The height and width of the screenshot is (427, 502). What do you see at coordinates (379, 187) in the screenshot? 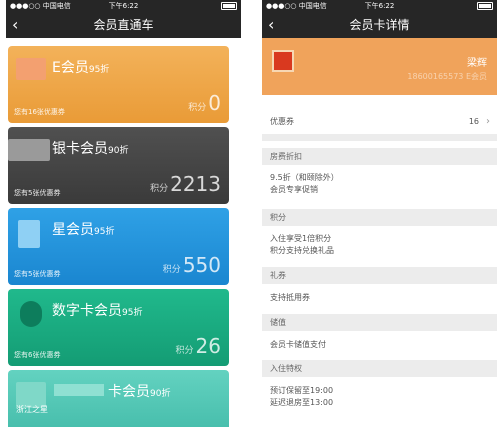
I see `section-body: 9.5折（和颐除外） 会员专享促销` at bounding box center [379, 187].